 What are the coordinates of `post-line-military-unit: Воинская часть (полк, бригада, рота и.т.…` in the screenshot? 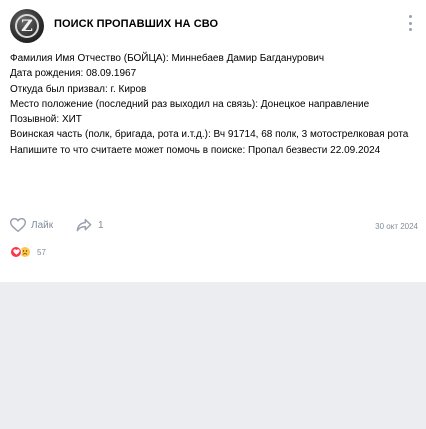 It's located at (209, 135).